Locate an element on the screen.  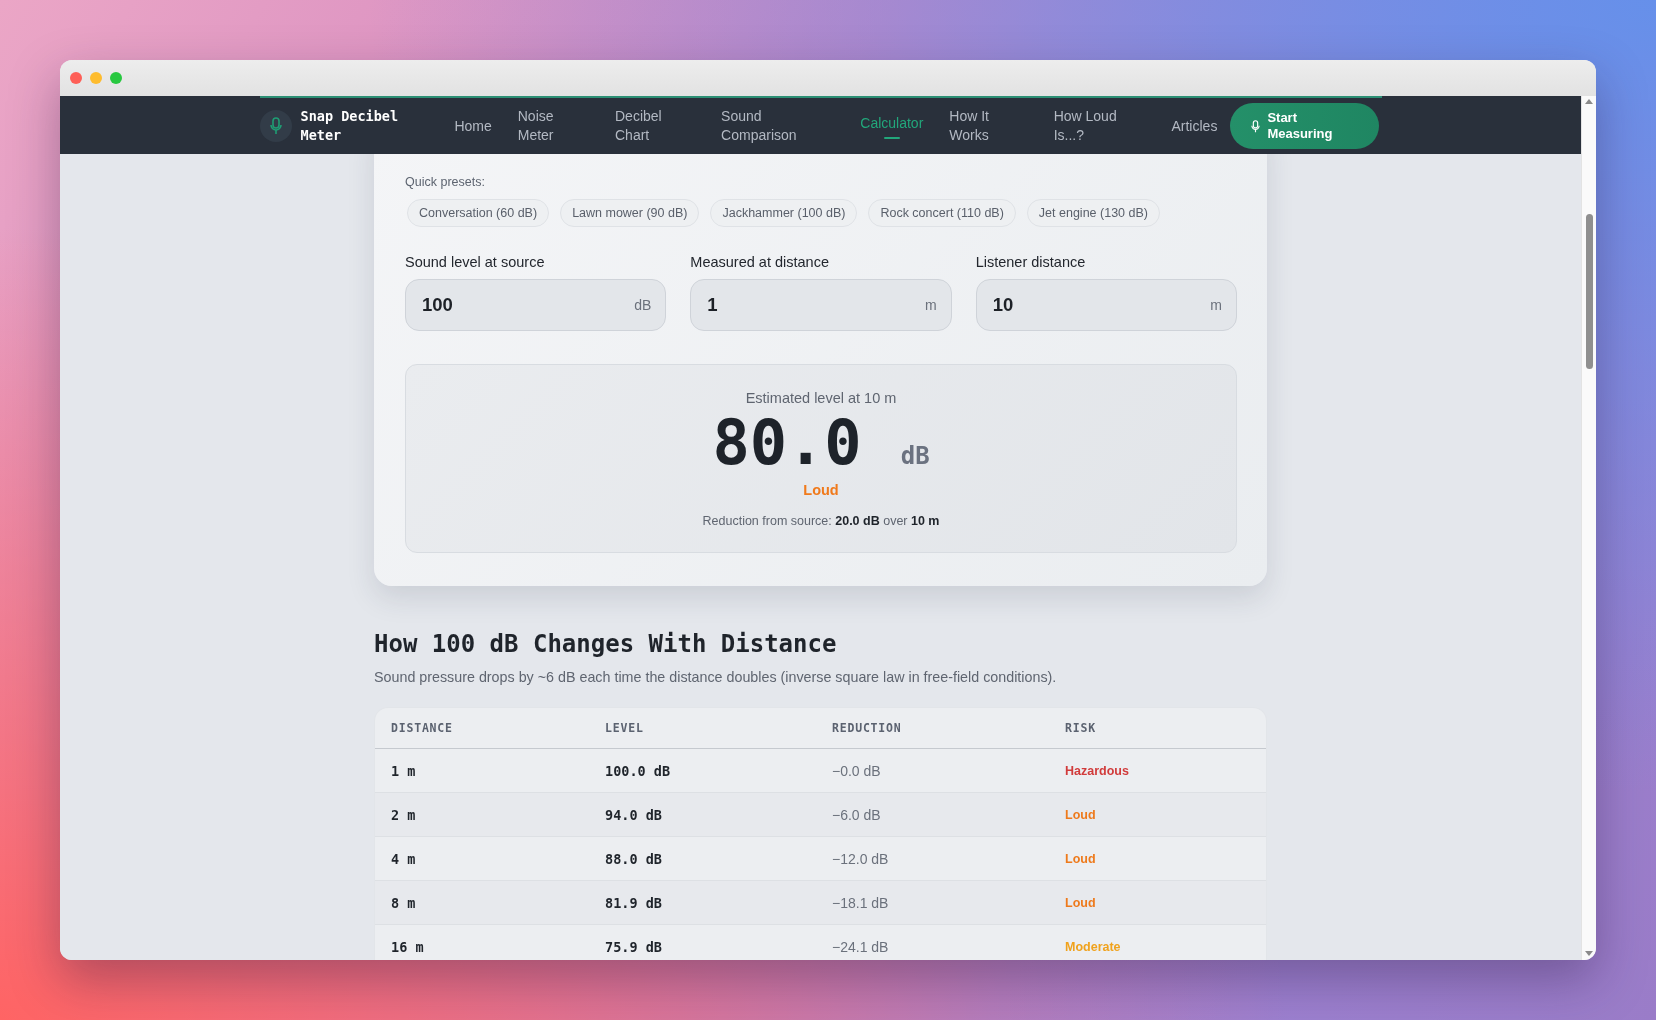
start-measuring-button: Start Measuring is located at coordinates (1305, 126).